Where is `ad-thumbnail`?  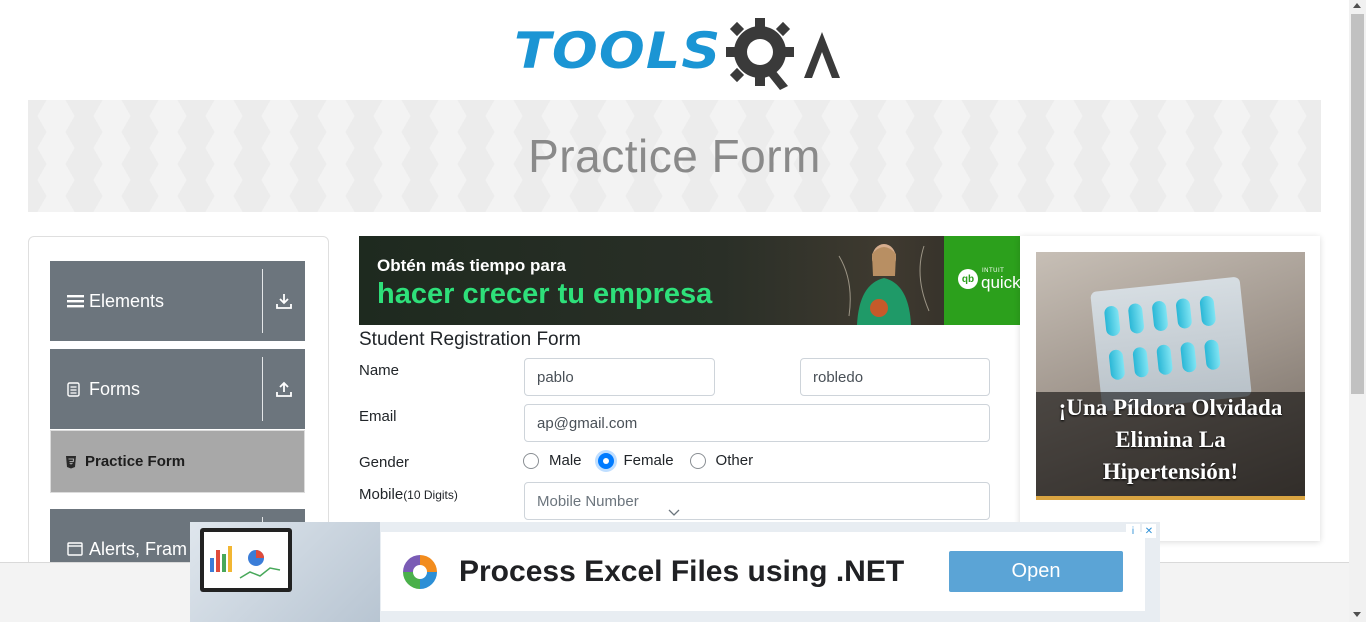 ad-thumbnail is located at coordinates (285, 572).